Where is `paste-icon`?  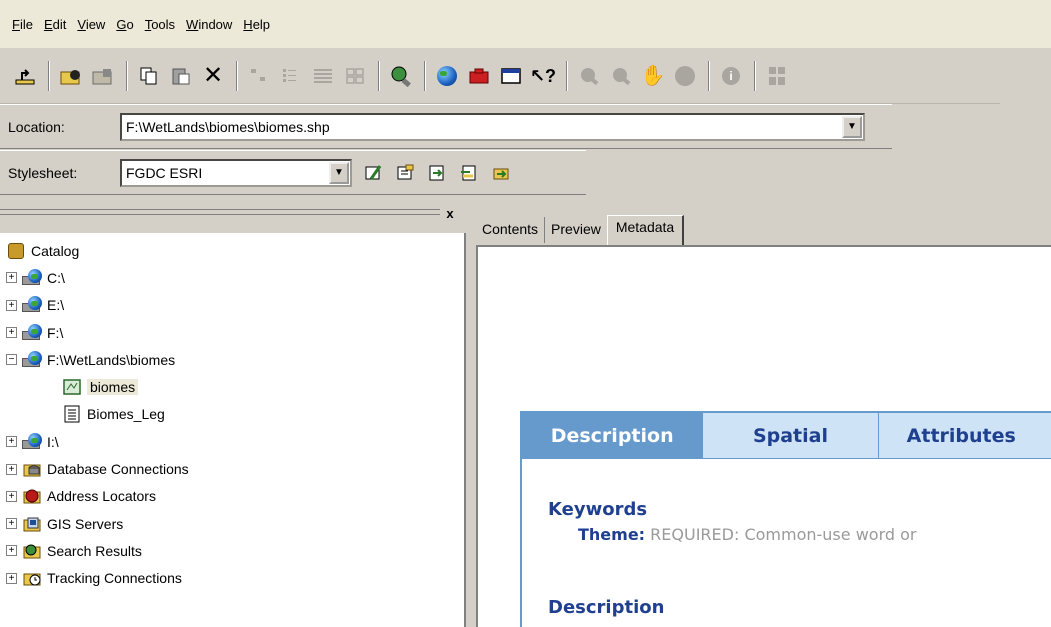
paste-icon is located at coordinates (181, 76).